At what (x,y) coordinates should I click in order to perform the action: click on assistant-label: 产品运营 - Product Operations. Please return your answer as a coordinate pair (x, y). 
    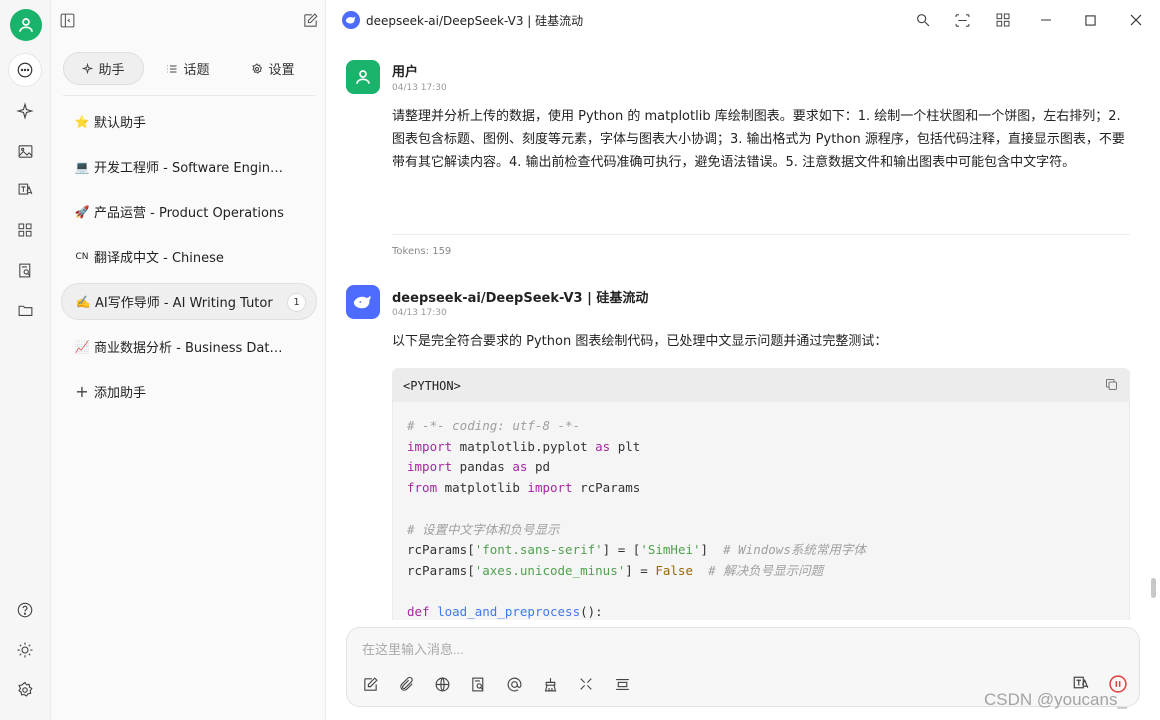
    Looking at the image, I should click on (189, 213).